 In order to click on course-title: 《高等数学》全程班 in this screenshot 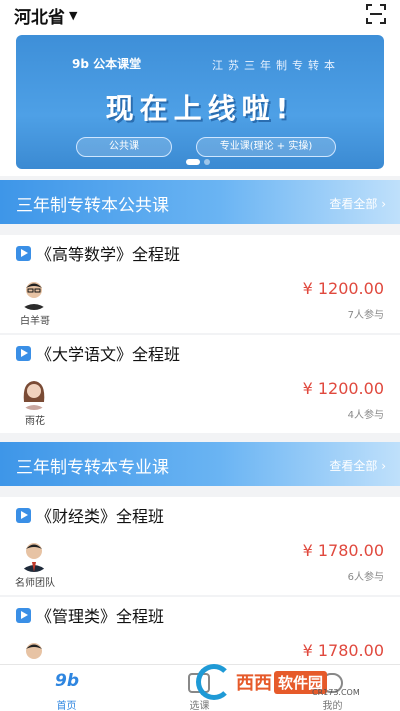, I will do `click(108, 254)`.